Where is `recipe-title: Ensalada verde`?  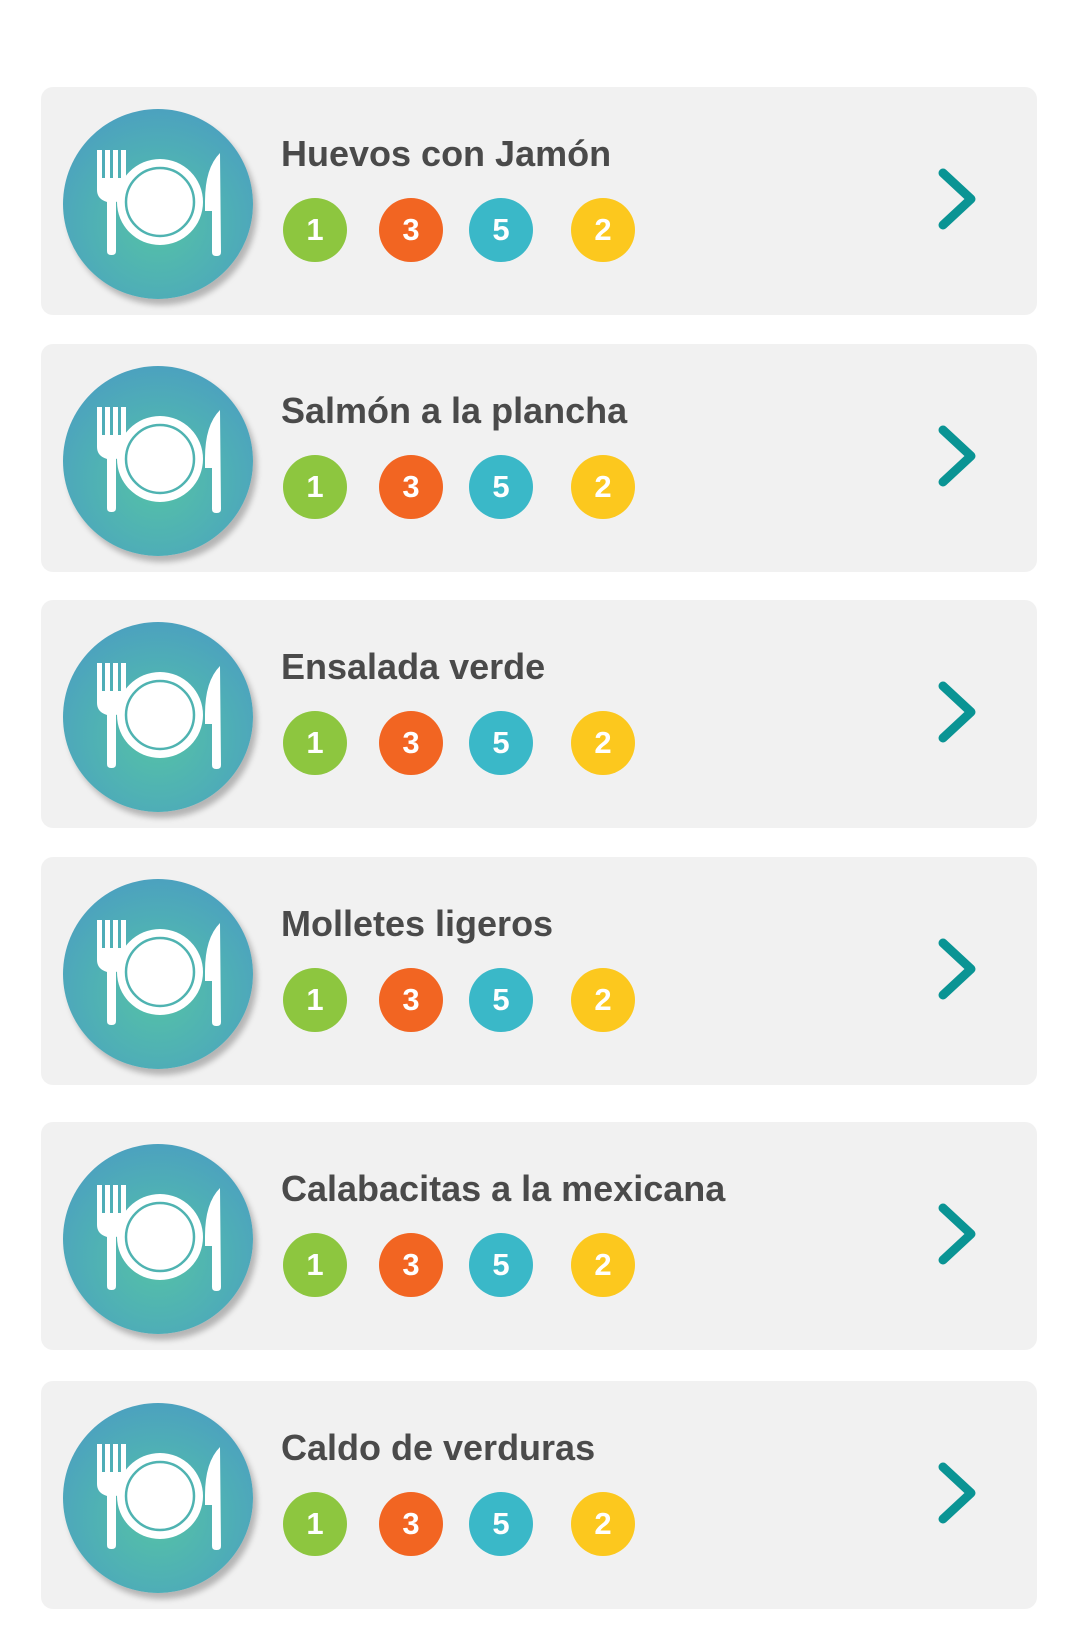 recipe-title: Ensalada verde is located at coordinates (413, 666).